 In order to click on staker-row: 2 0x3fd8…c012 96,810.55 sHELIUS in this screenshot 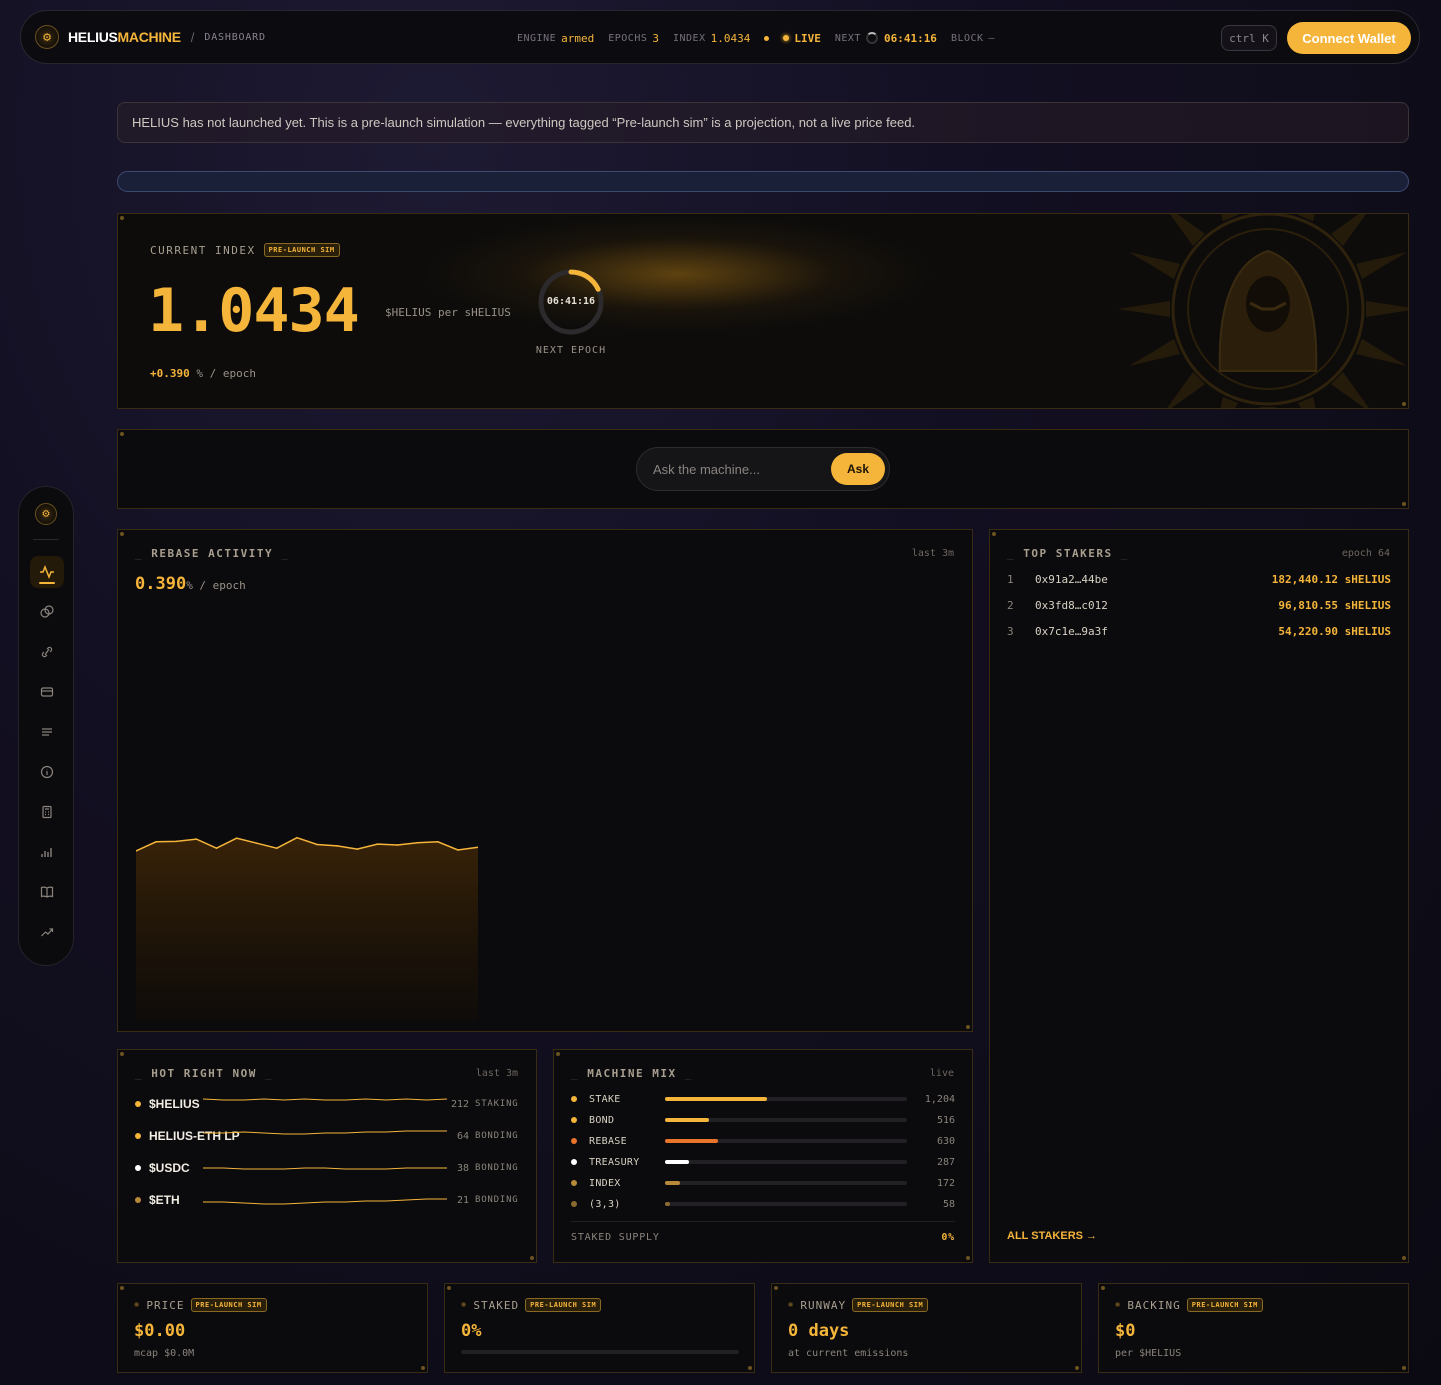, I will do `click(1199, 607)`.